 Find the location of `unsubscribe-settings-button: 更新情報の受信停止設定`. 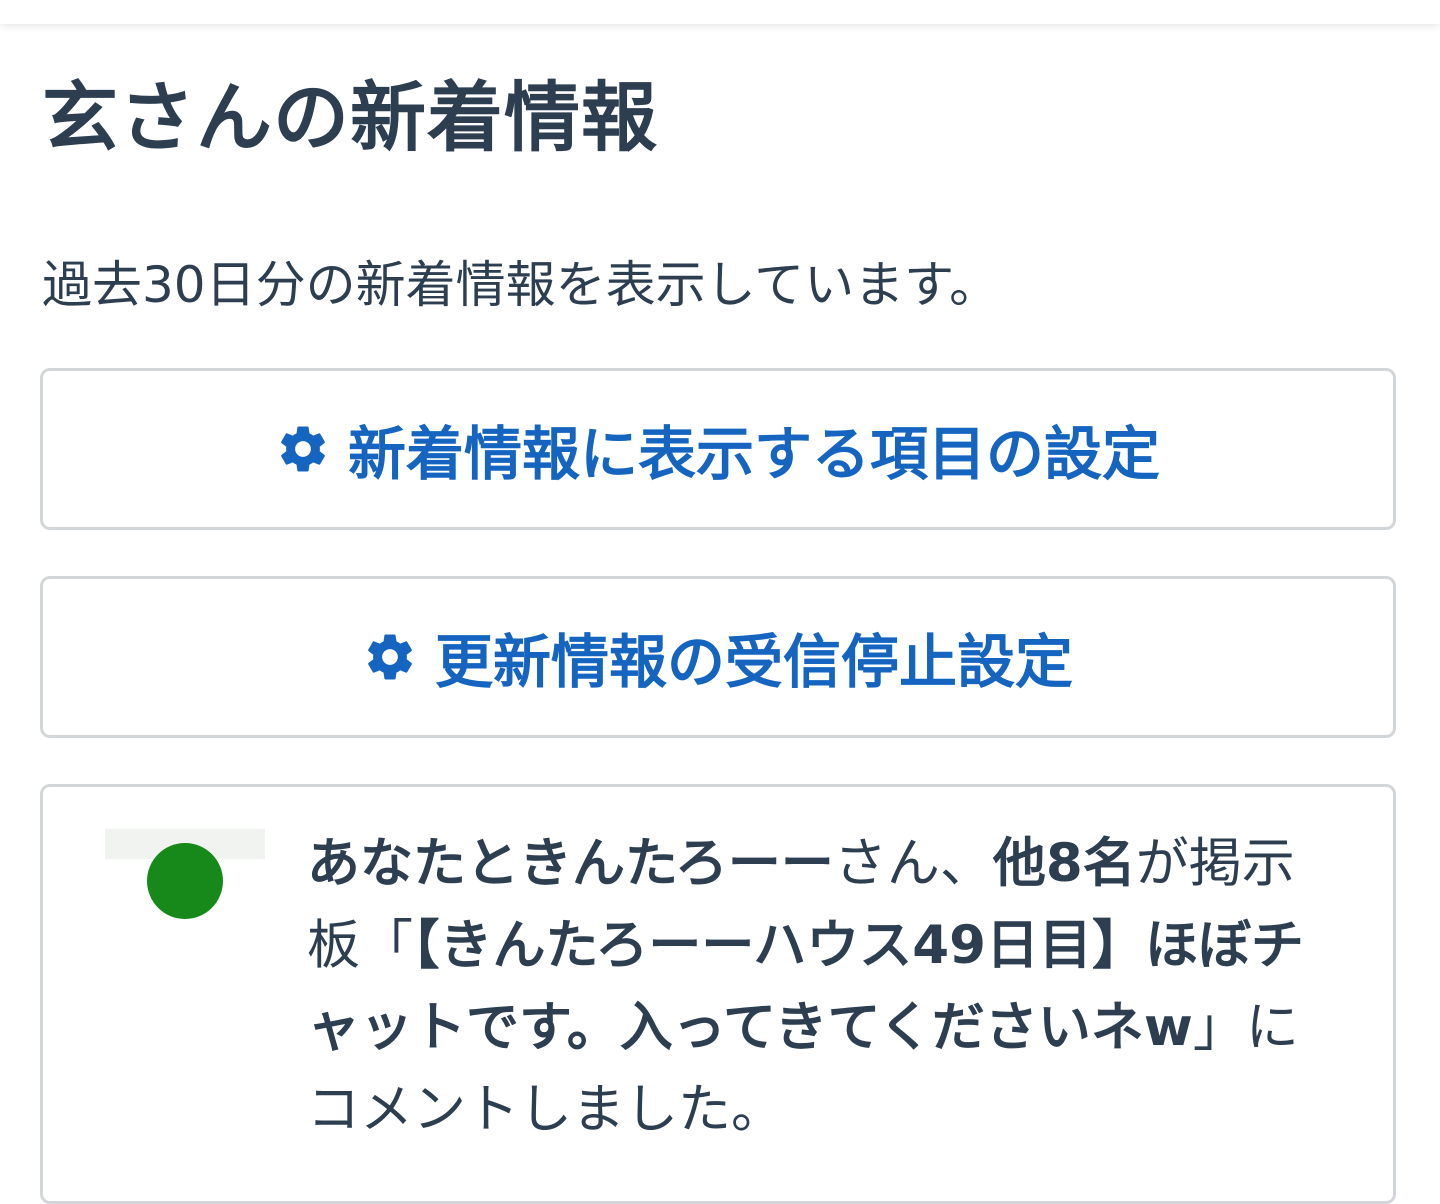

unsubscribe-settings-button: 更新情報の受信停止設定 is located at coordinates (718, 657).